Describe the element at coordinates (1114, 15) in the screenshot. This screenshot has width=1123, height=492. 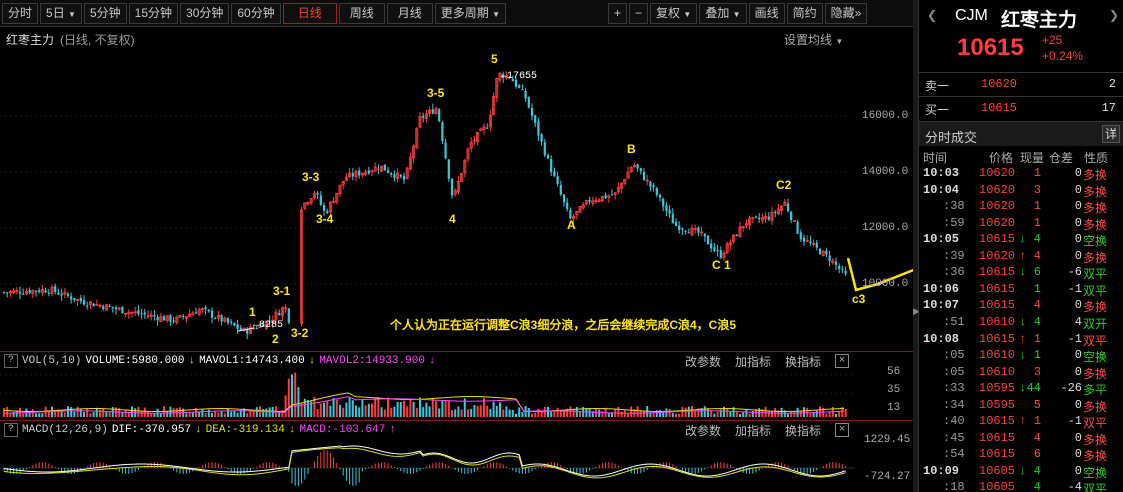
I see `chevron-right-icon: ❯` at that location.